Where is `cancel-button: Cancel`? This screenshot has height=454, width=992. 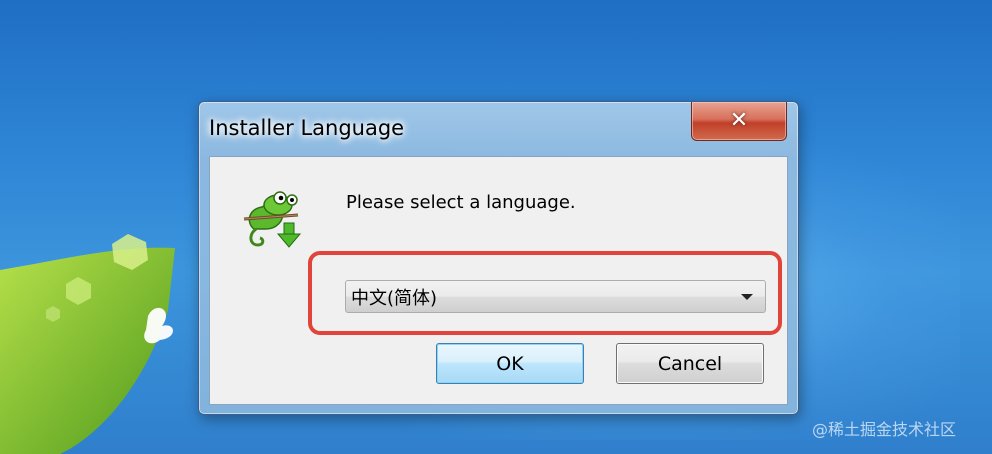 cancel-button: Cancel is located at coordinates (690, 363).